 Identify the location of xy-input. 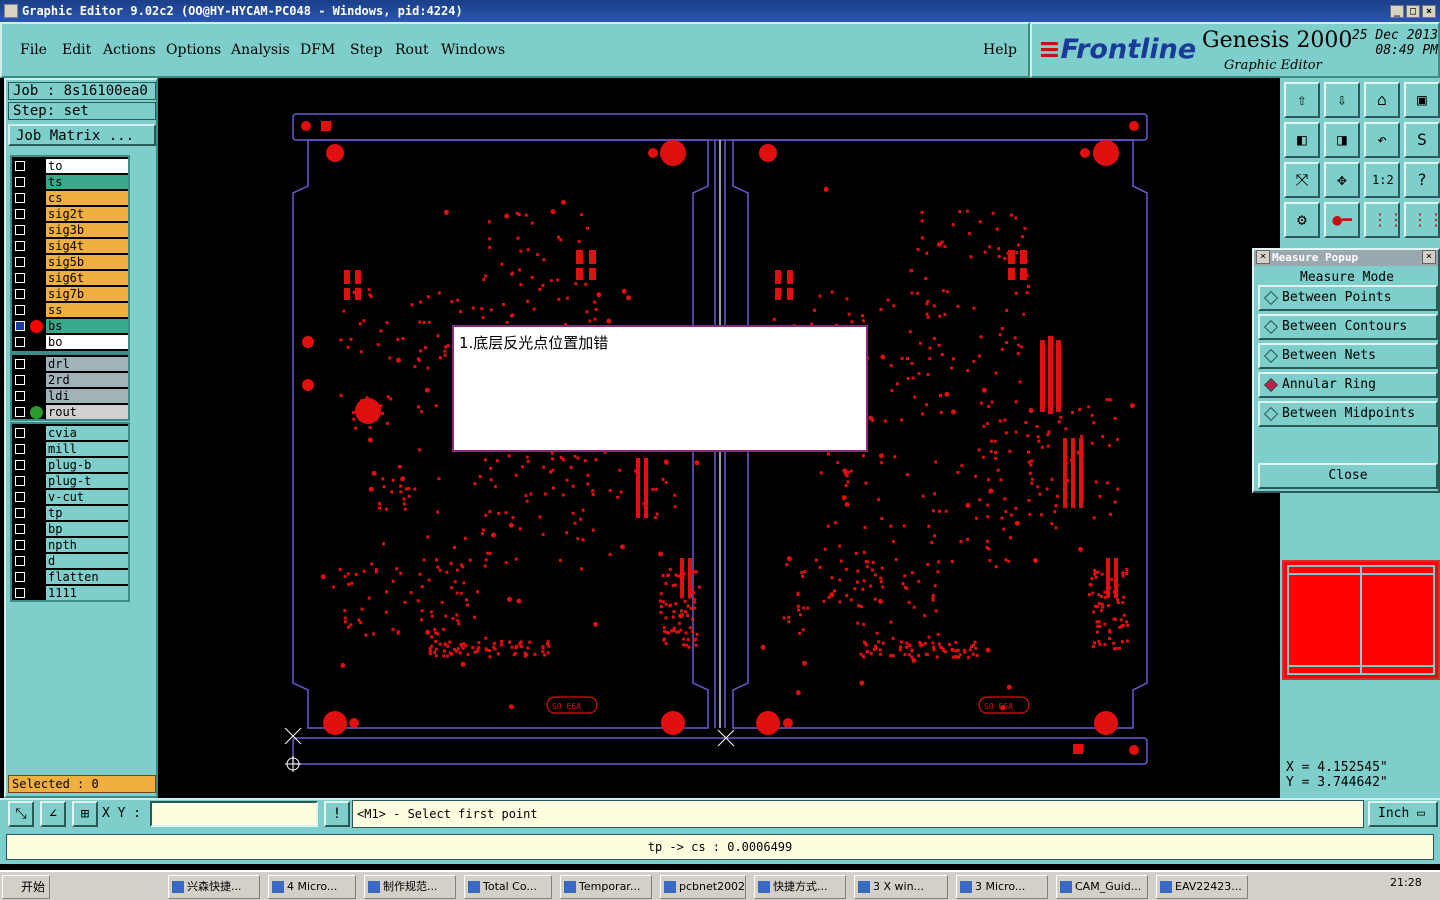
(234, 814).